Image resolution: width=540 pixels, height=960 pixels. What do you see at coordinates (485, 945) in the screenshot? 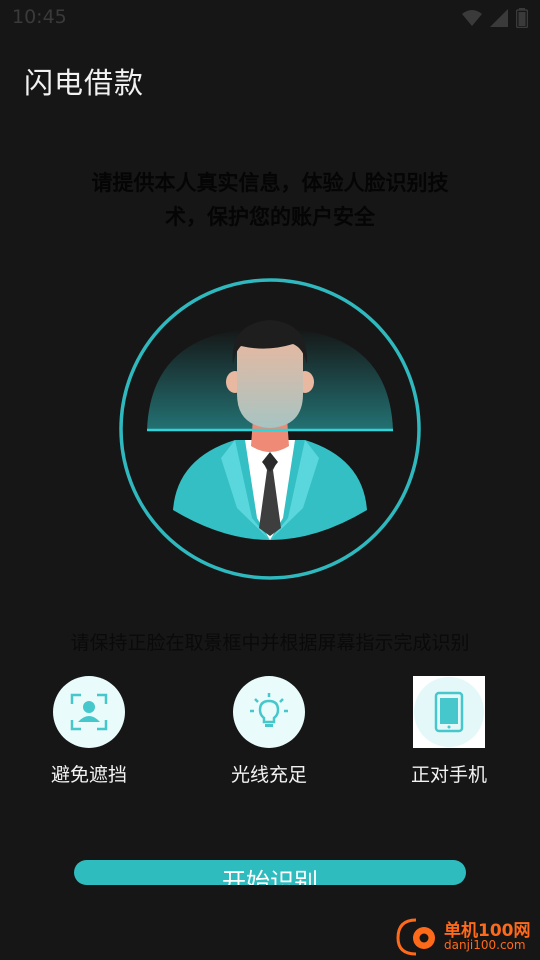
I see `watermark-url: danji100.com` at bounding box center [485, 945].